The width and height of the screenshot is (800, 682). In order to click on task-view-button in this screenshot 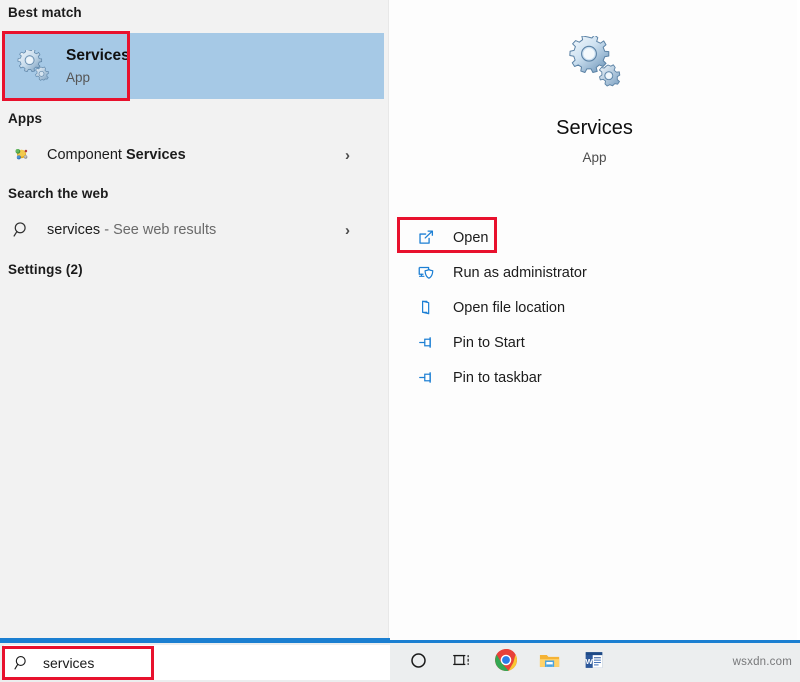, I will do `click(462, 662)`.